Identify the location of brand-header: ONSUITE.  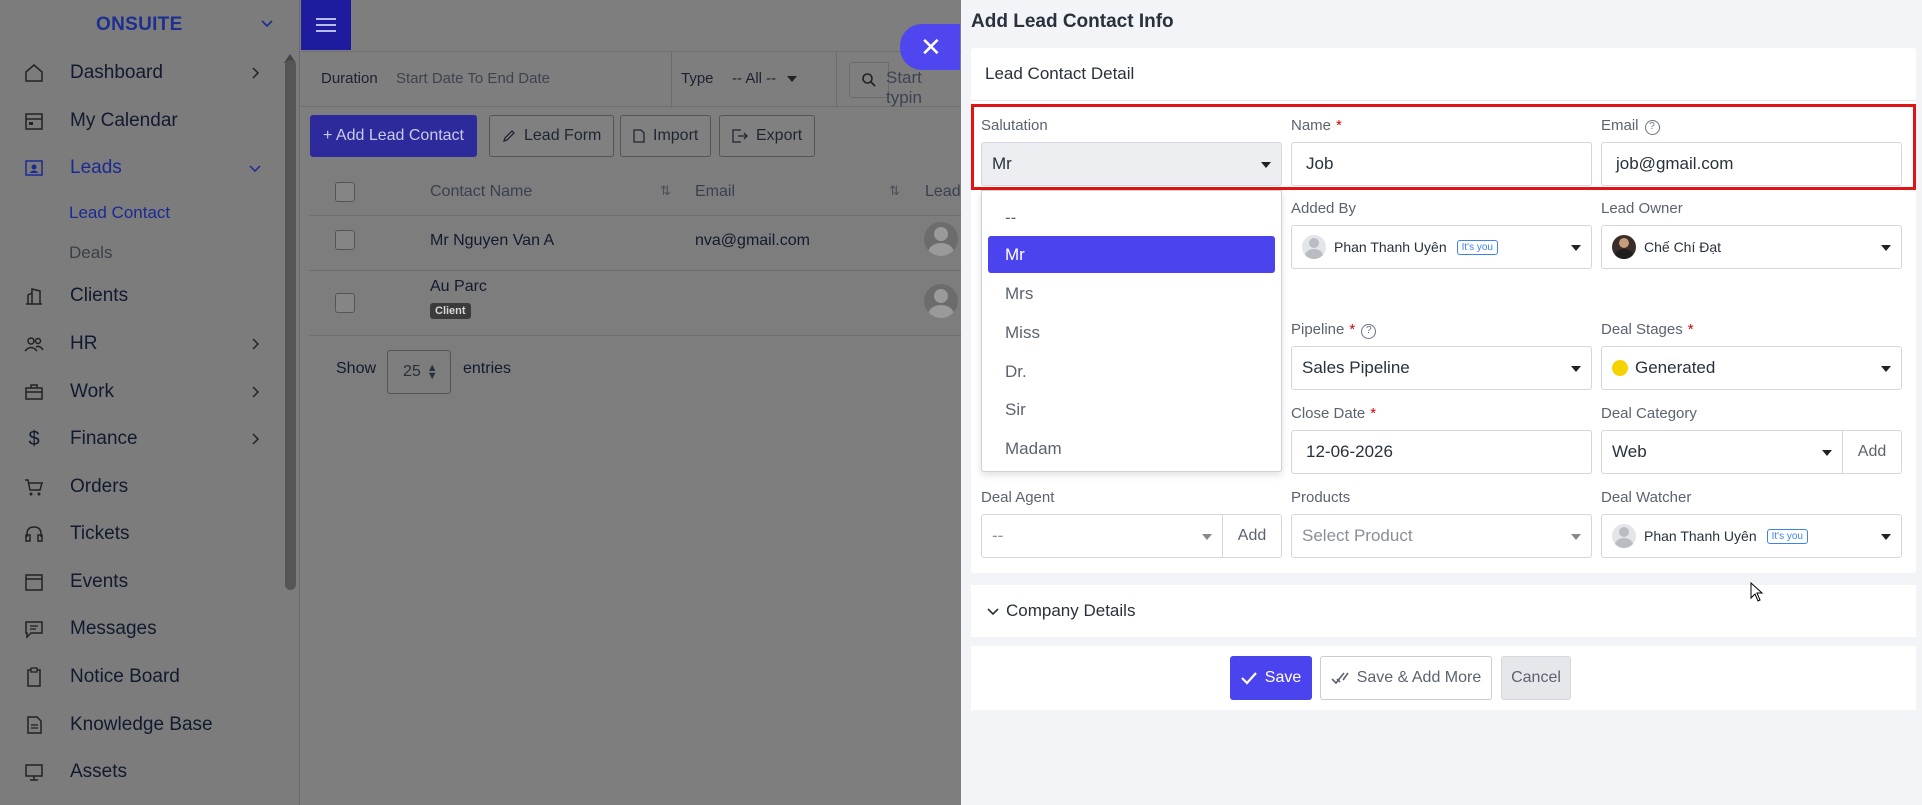
(150, 25).